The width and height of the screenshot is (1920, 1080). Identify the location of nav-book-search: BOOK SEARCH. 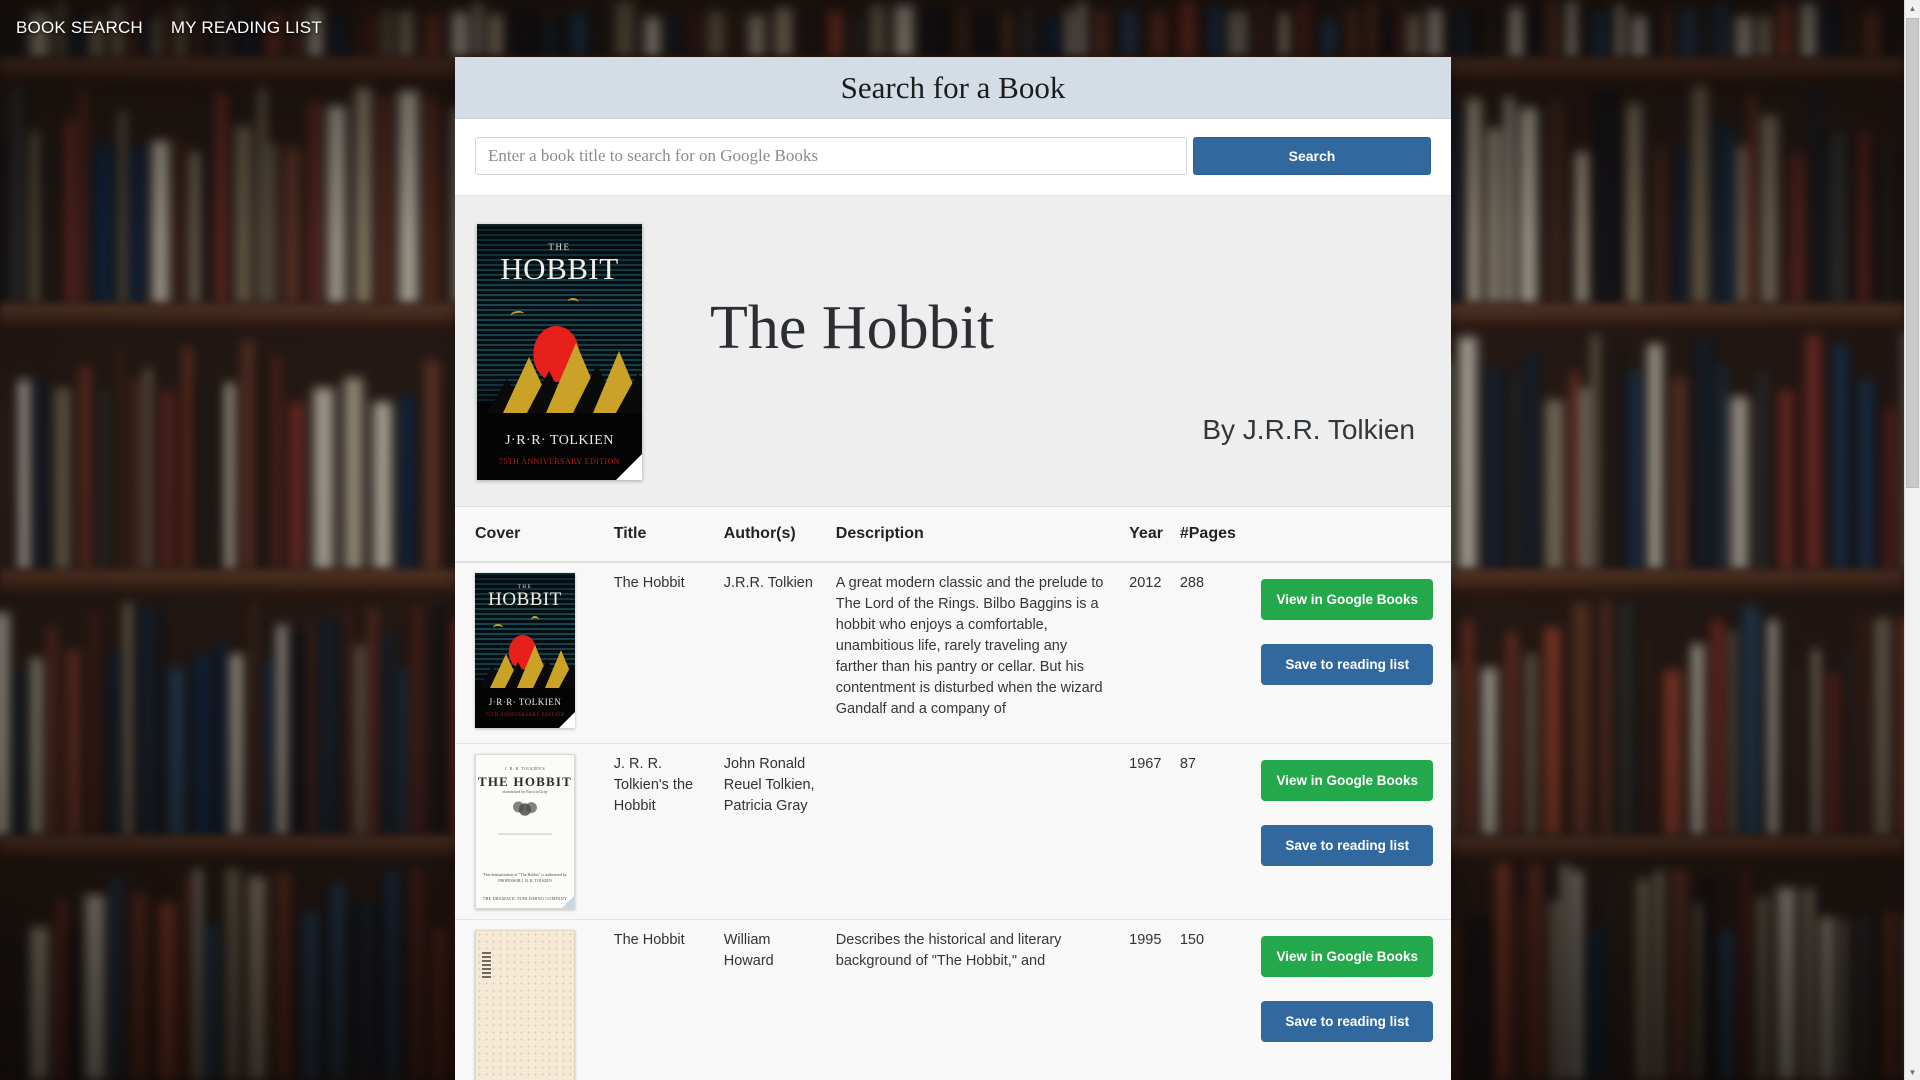
(79, 28).